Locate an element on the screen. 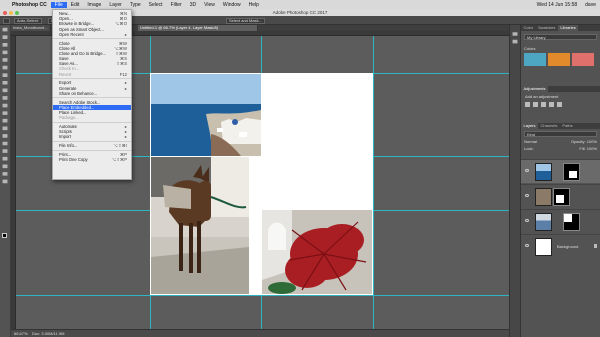  menu-view: View is located at coordinates (209, 5).